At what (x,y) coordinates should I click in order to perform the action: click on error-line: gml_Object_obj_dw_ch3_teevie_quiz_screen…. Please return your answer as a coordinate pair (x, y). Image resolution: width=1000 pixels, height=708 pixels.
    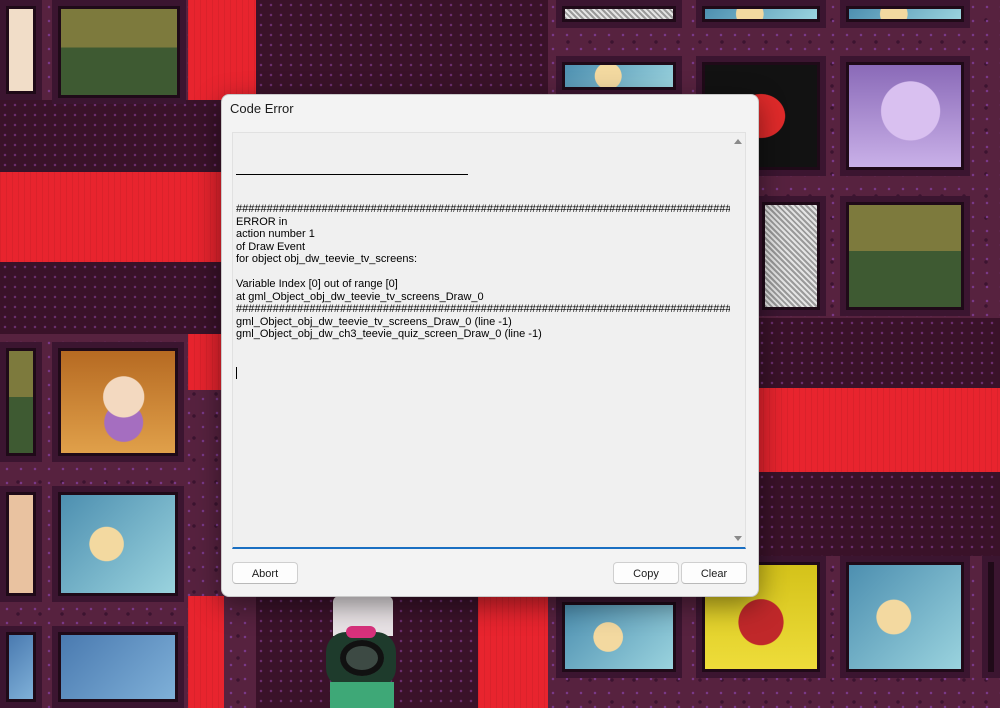
    Looking at the image, I should click on (389, 334).